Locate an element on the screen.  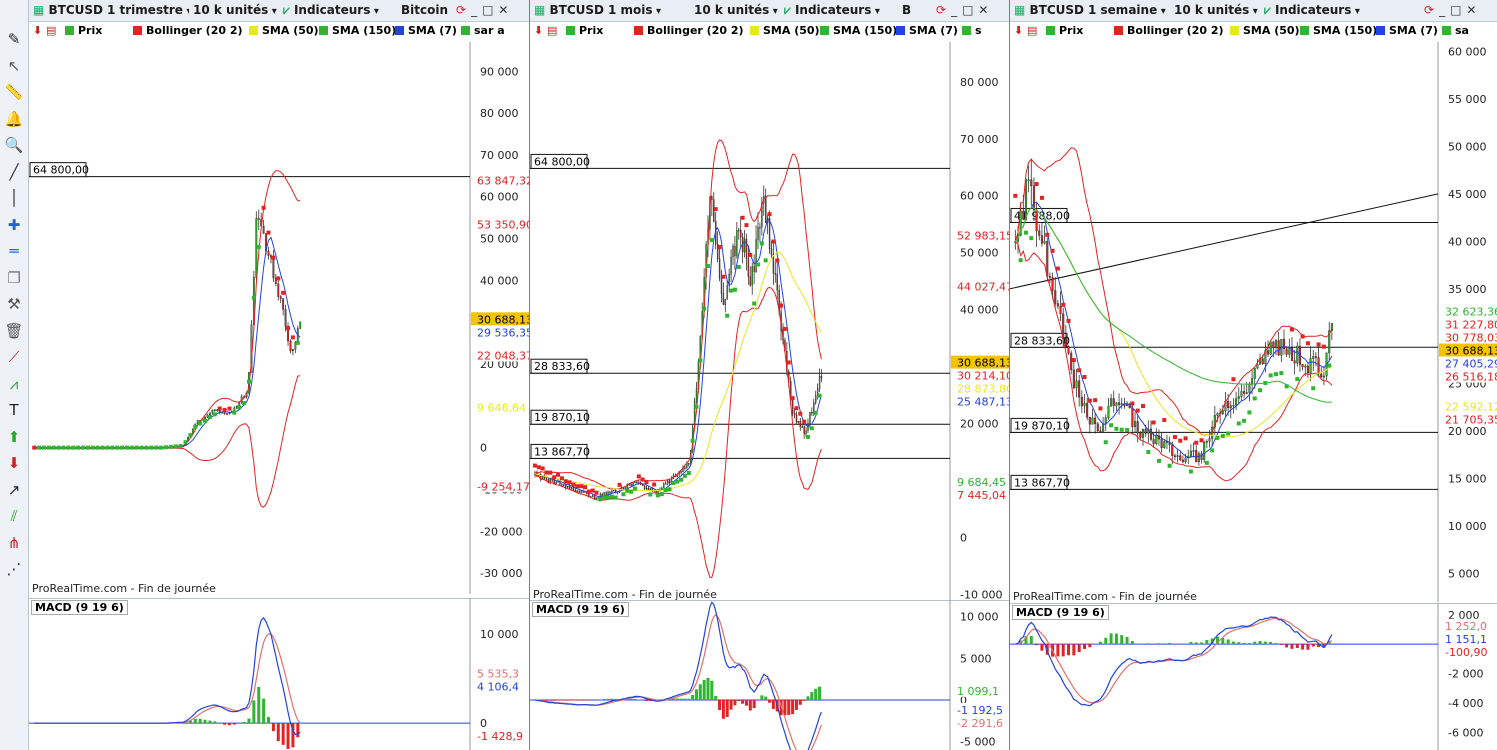
sell-arrow-icon: ⬇ is located at coordinates (14, 464).